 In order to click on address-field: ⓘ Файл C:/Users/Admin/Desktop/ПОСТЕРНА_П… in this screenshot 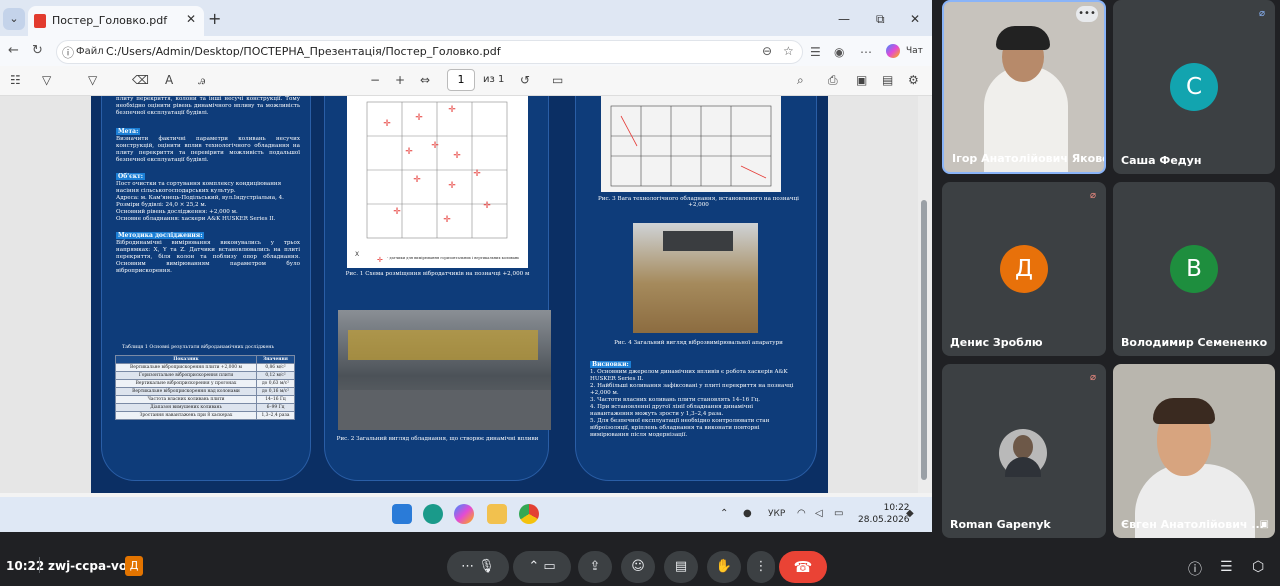, I will do `click(429, 52)`.